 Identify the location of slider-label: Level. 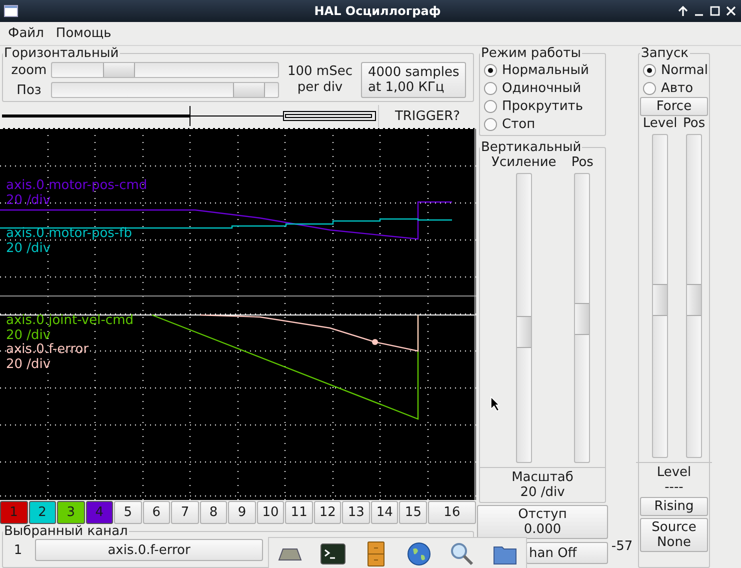
(660, 123).